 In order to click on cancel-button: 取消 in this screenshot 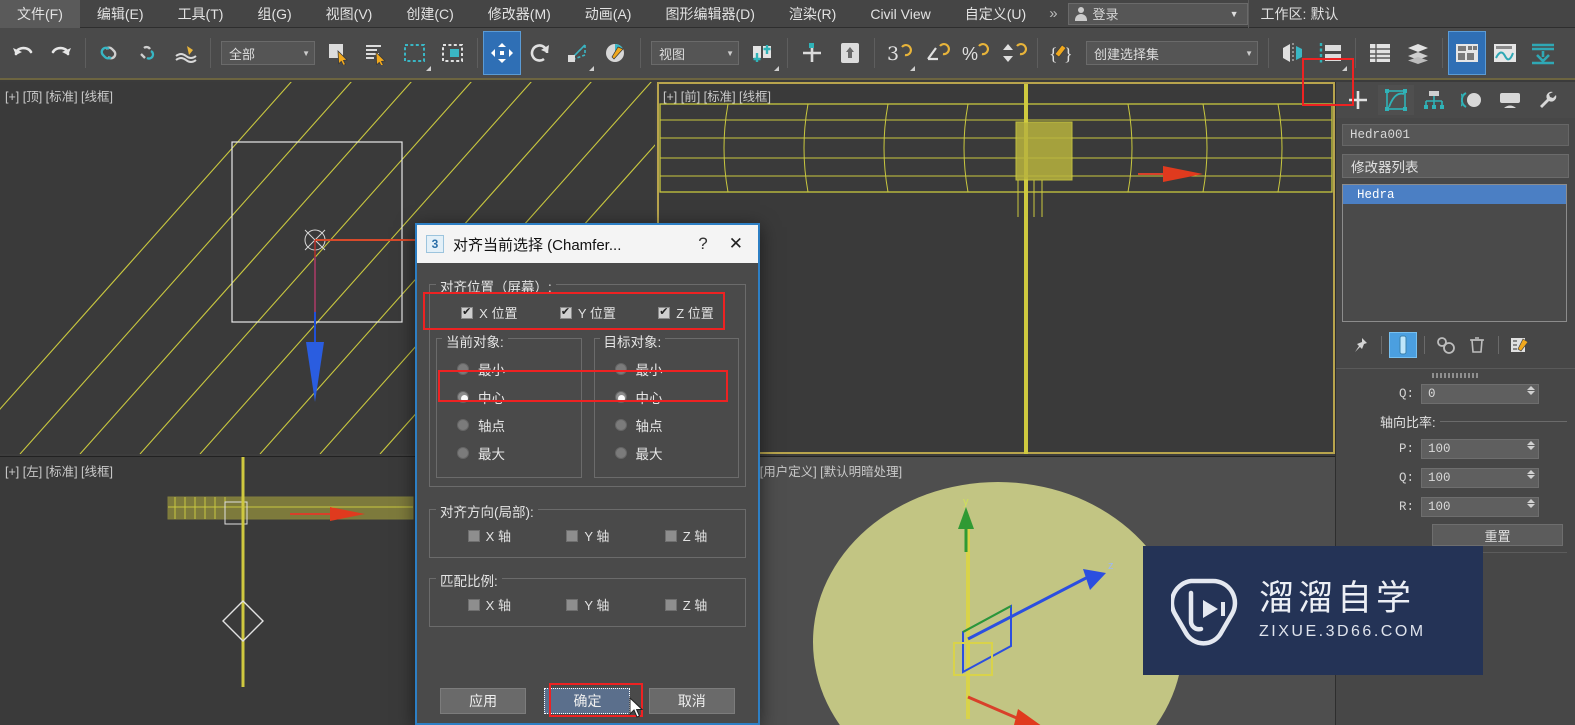, I will do `click(691, 701)`.